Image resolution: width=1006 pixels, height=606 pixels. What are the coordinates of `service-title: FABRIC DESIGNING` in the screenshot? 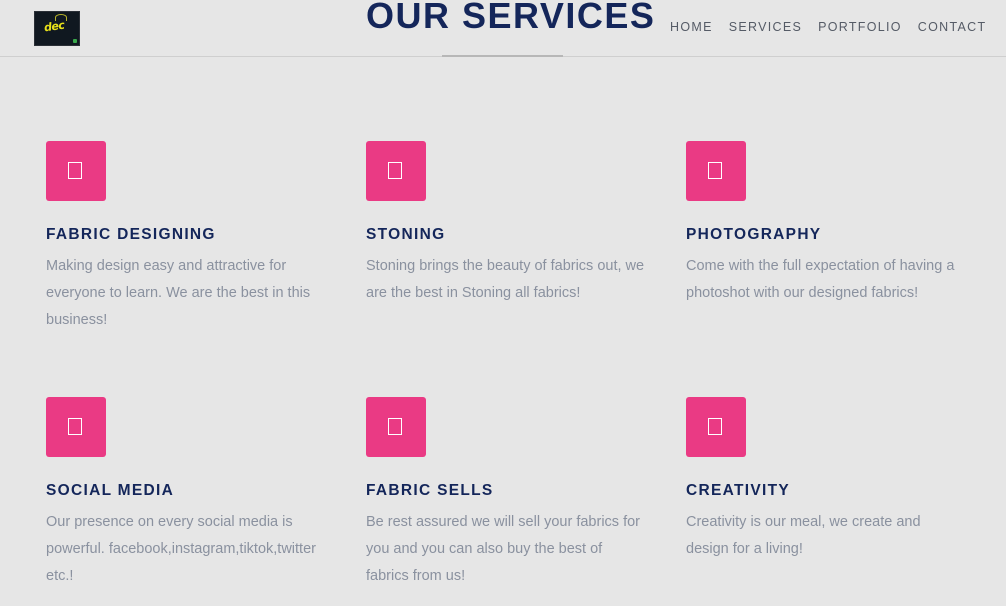 It's located at (131, 234).